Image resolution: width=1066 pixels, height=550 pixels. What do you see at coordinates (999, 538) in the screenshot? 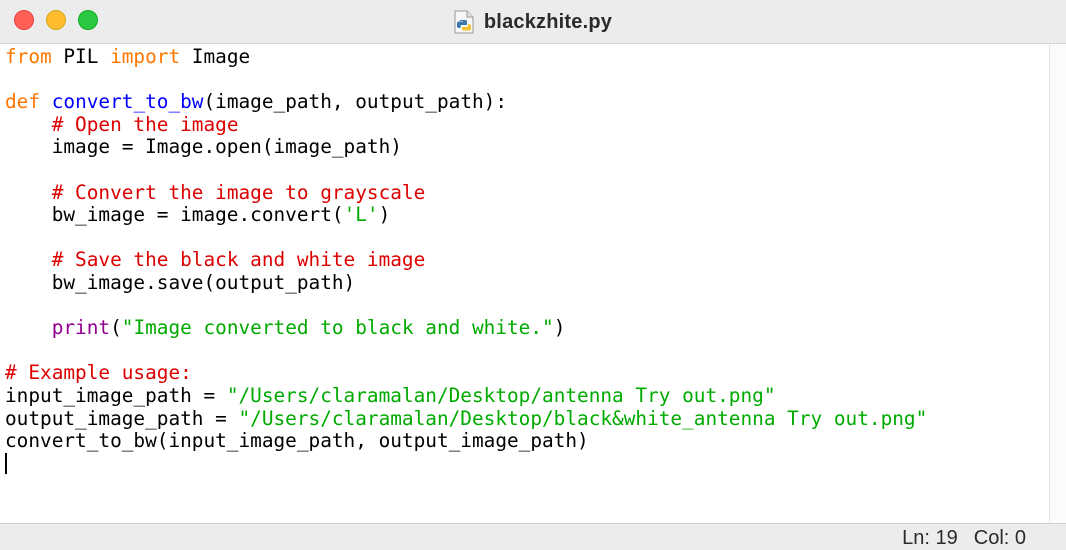
I see `column-number-status: Col: 0` at bounding box center [999, 538].